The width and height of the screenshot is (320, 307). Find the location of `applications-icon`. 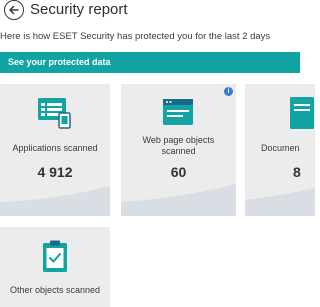

applications-icon is located at coordinates (54, 113).